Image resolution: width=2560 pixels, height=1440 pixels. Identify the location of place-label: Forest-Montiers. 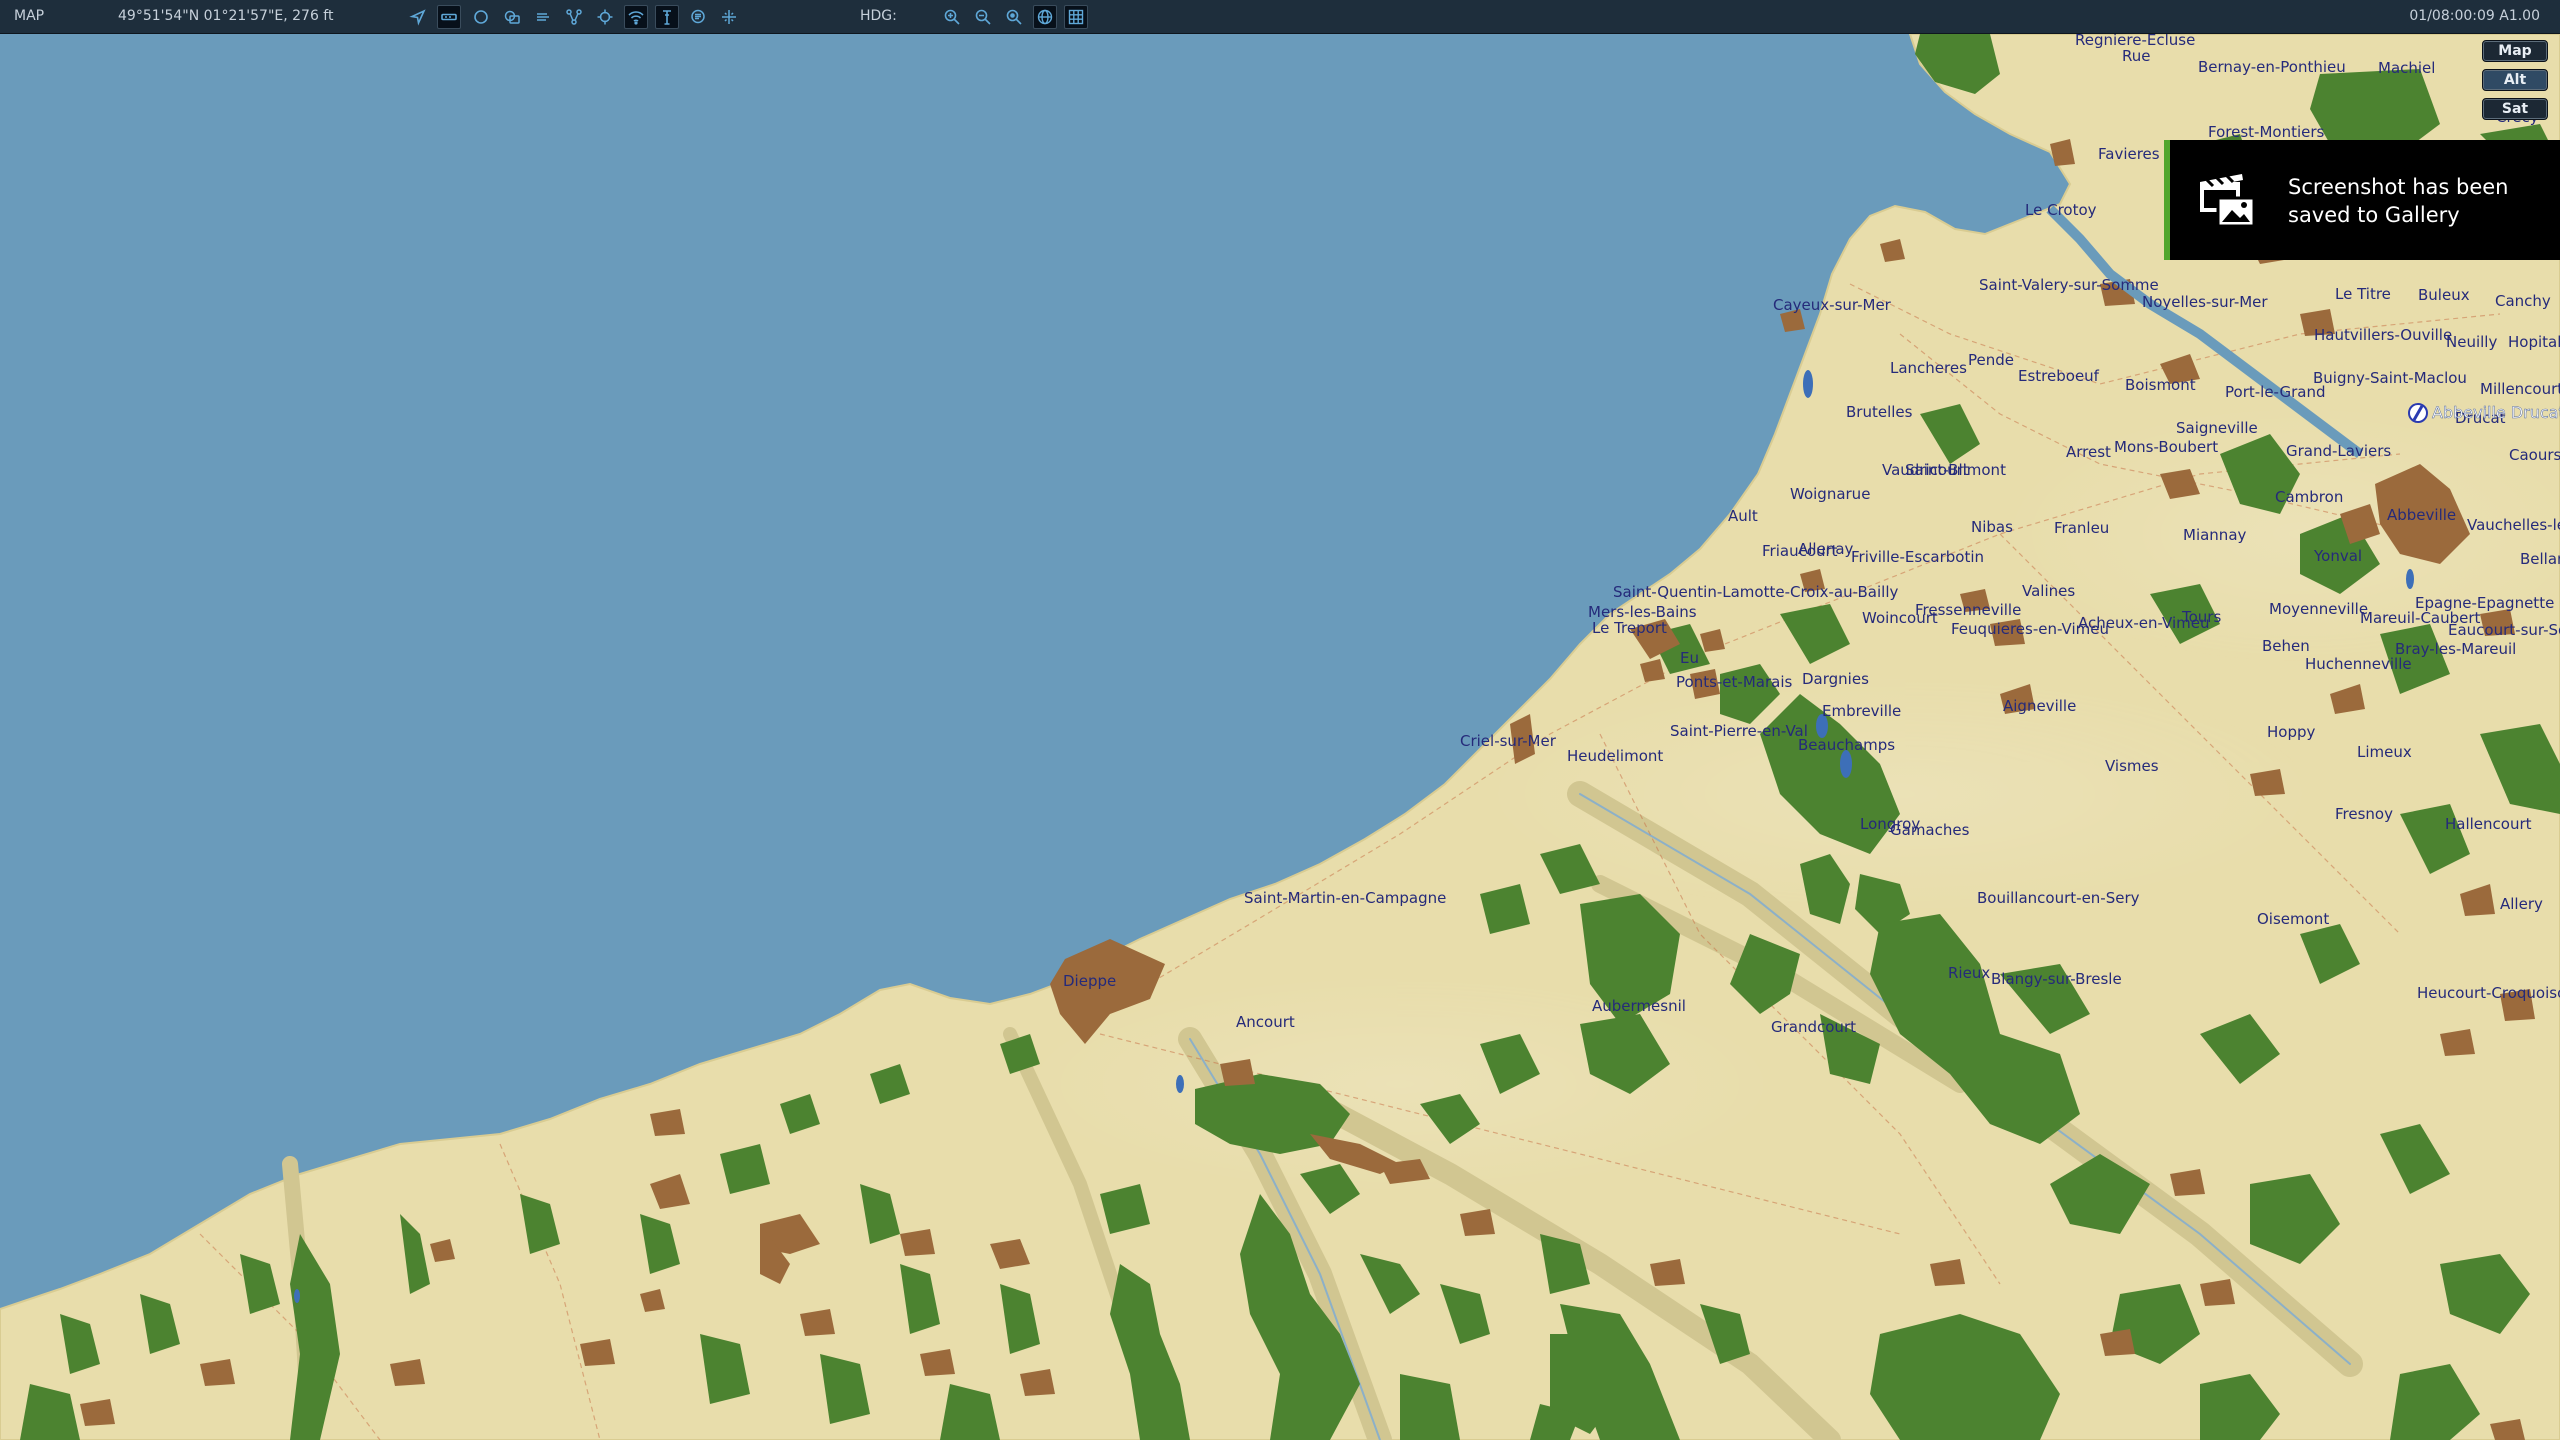
(2266, 132).